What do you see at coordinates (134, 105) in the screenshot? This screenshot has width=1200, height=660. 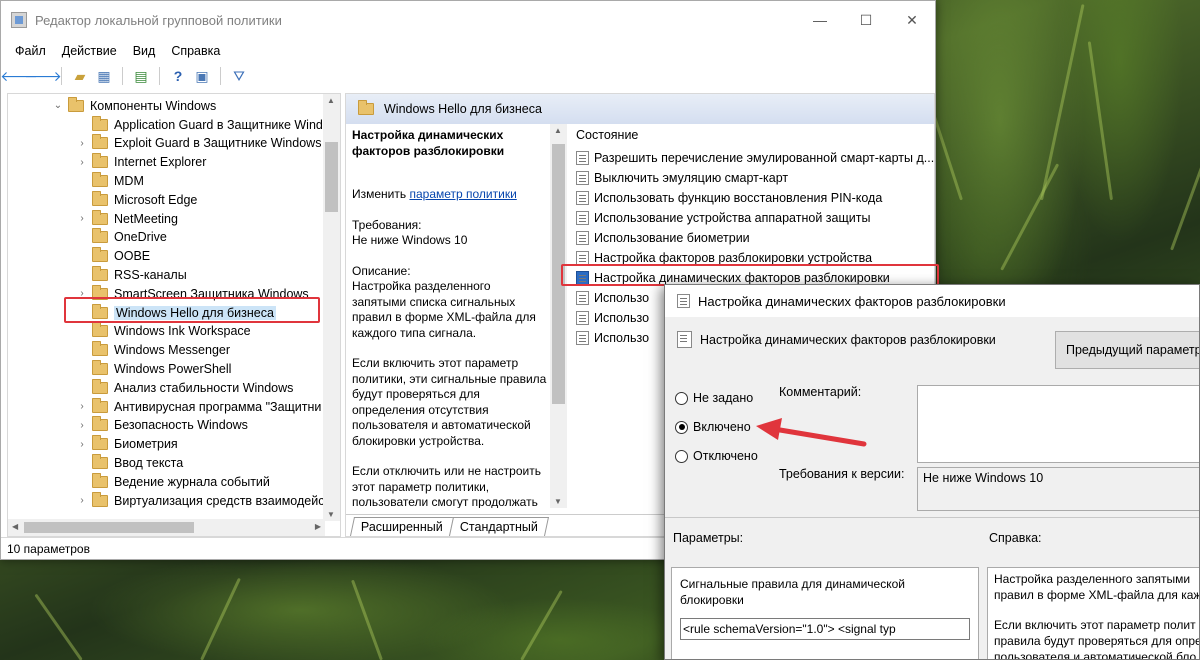 I see `tree-item-components: ⌄ Компоненты Windows` at bounding box center [134, 105].